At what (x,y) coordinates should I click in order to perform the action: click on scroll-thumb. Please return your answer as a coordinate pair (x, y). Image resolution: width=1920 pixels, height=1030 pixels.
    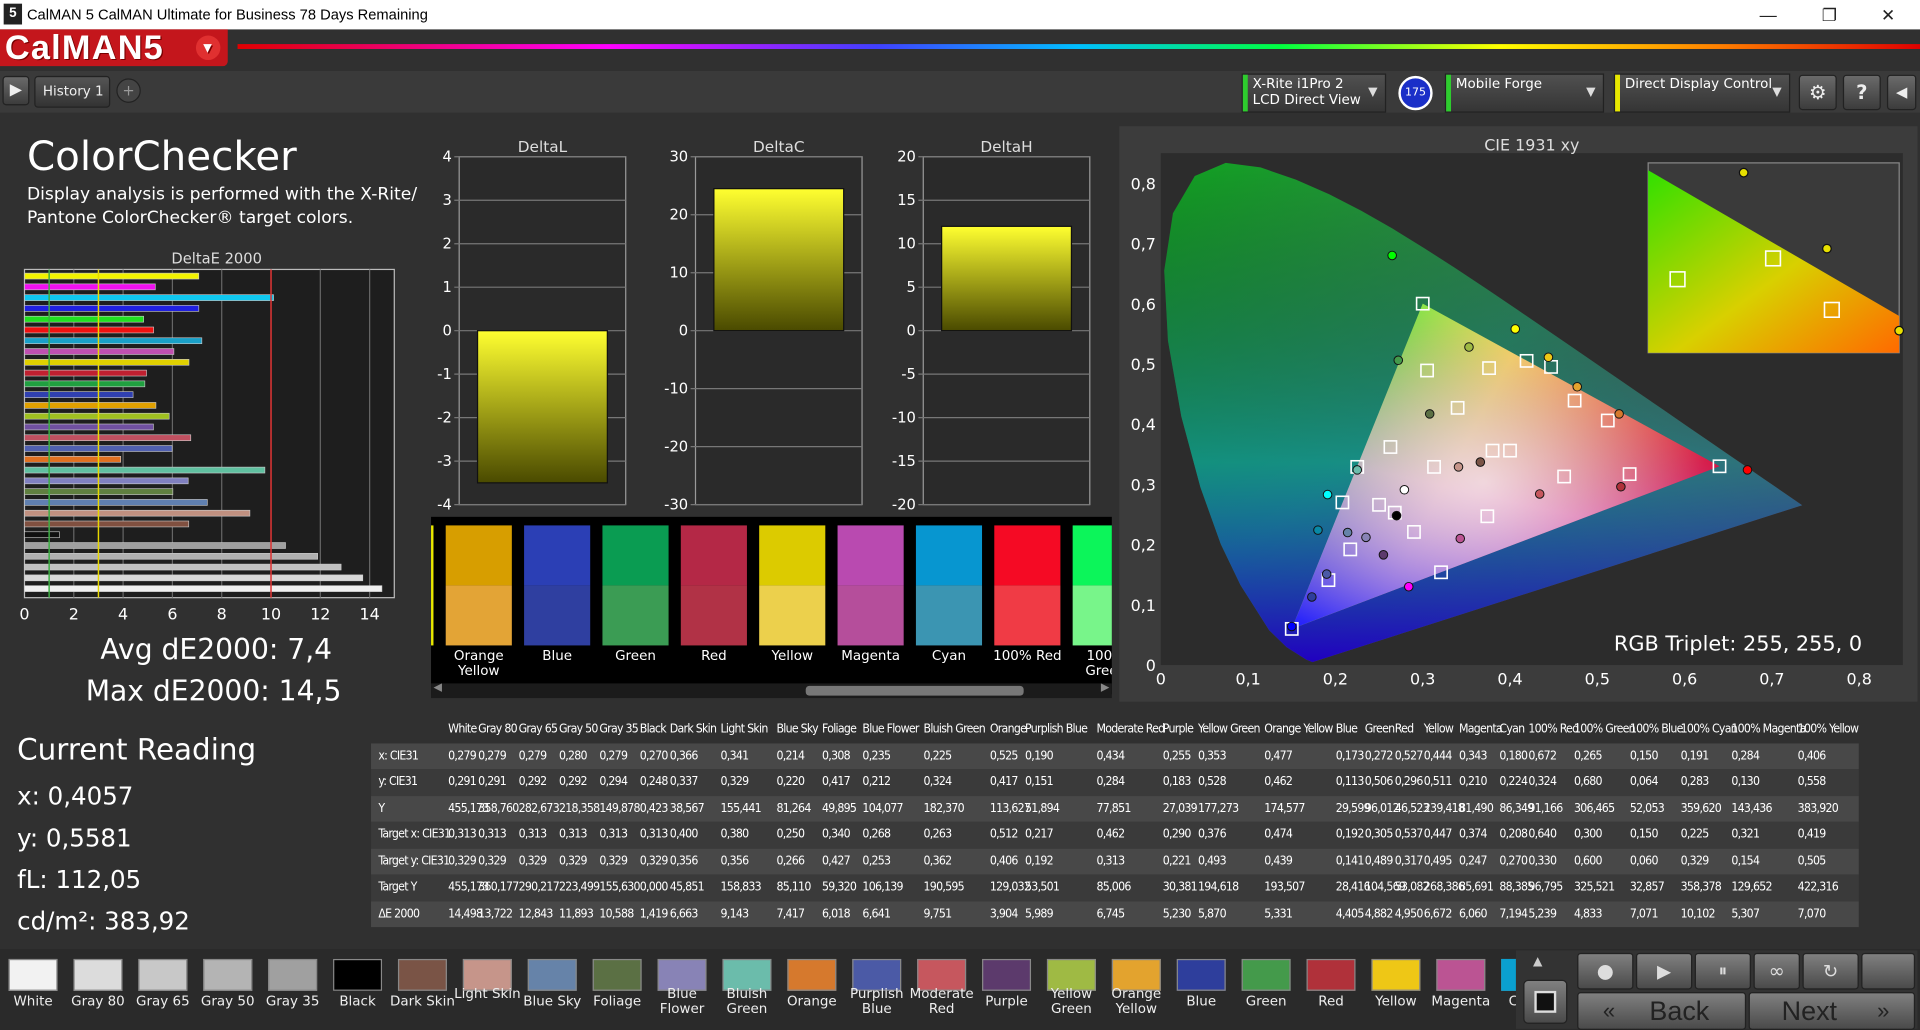
    Looking at the image, I should click on (914, 690).